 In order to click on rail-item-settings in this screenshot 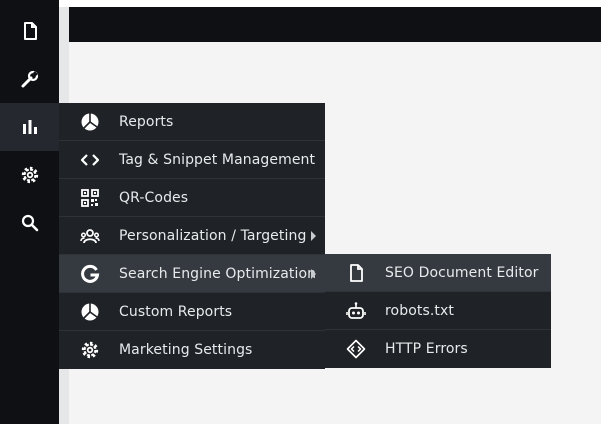, I will do `click(29, 175)`.